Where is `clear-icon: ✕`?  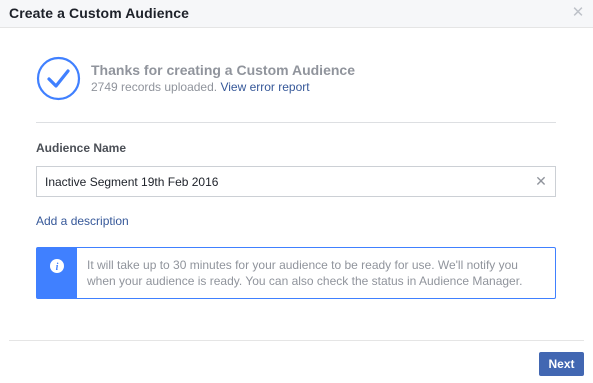 clear-icon: ✕ is located at coordinates (541, 181).